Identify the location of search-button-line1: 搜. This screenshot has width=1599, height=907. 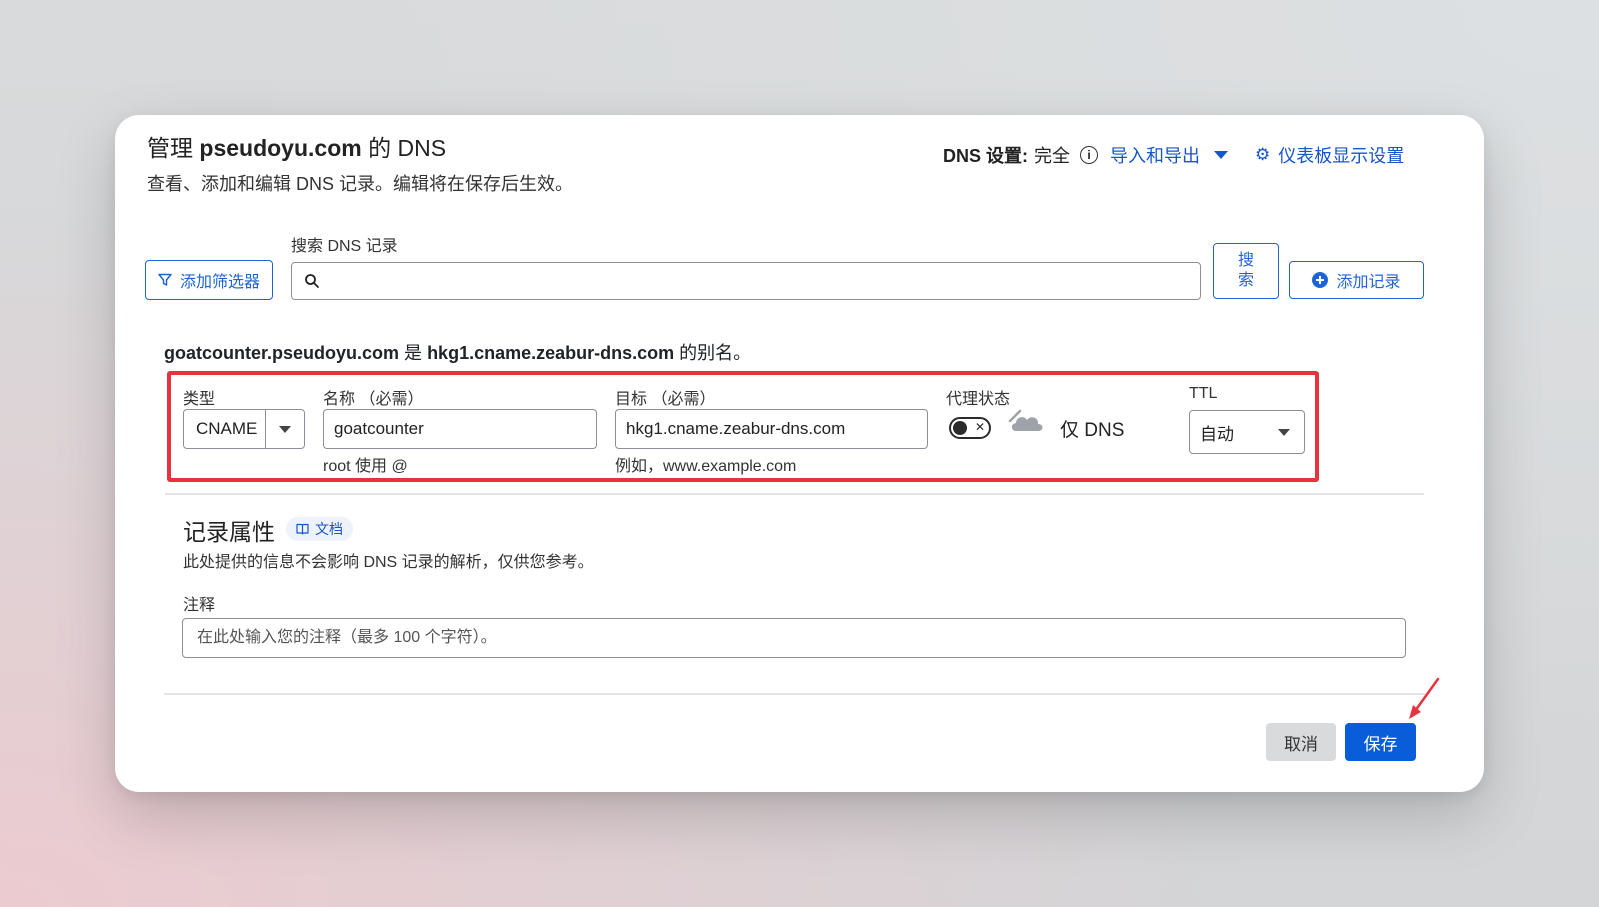
(1245, 260).